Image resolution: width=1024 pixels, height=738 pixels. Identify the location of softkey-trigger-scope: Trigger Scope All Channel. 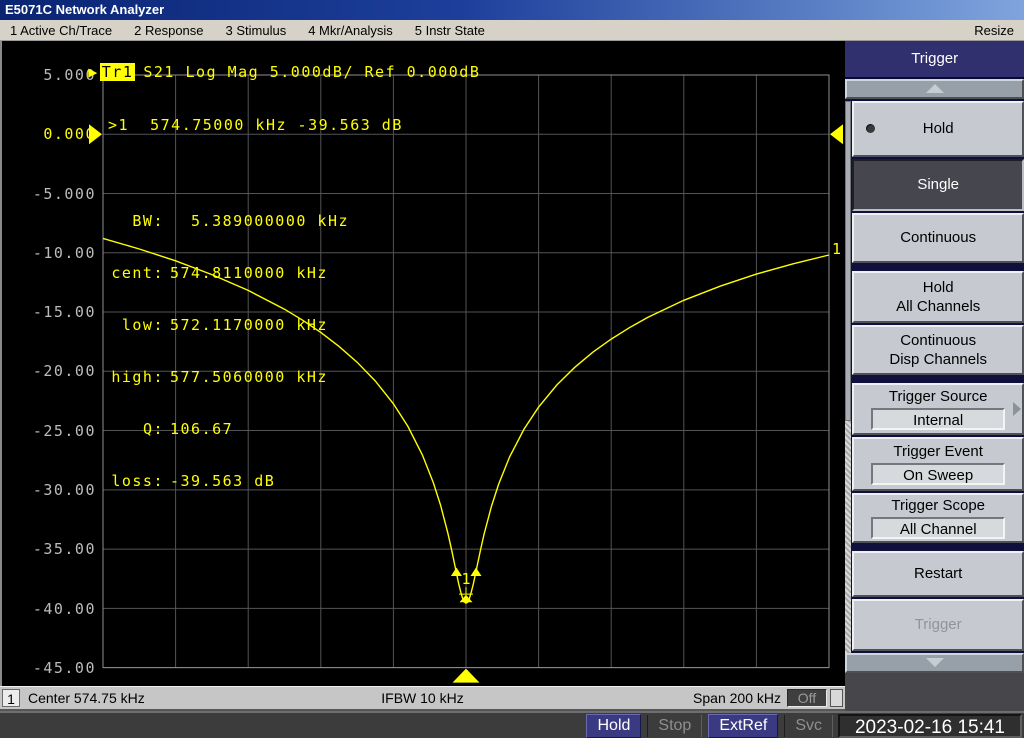
(938, 517).